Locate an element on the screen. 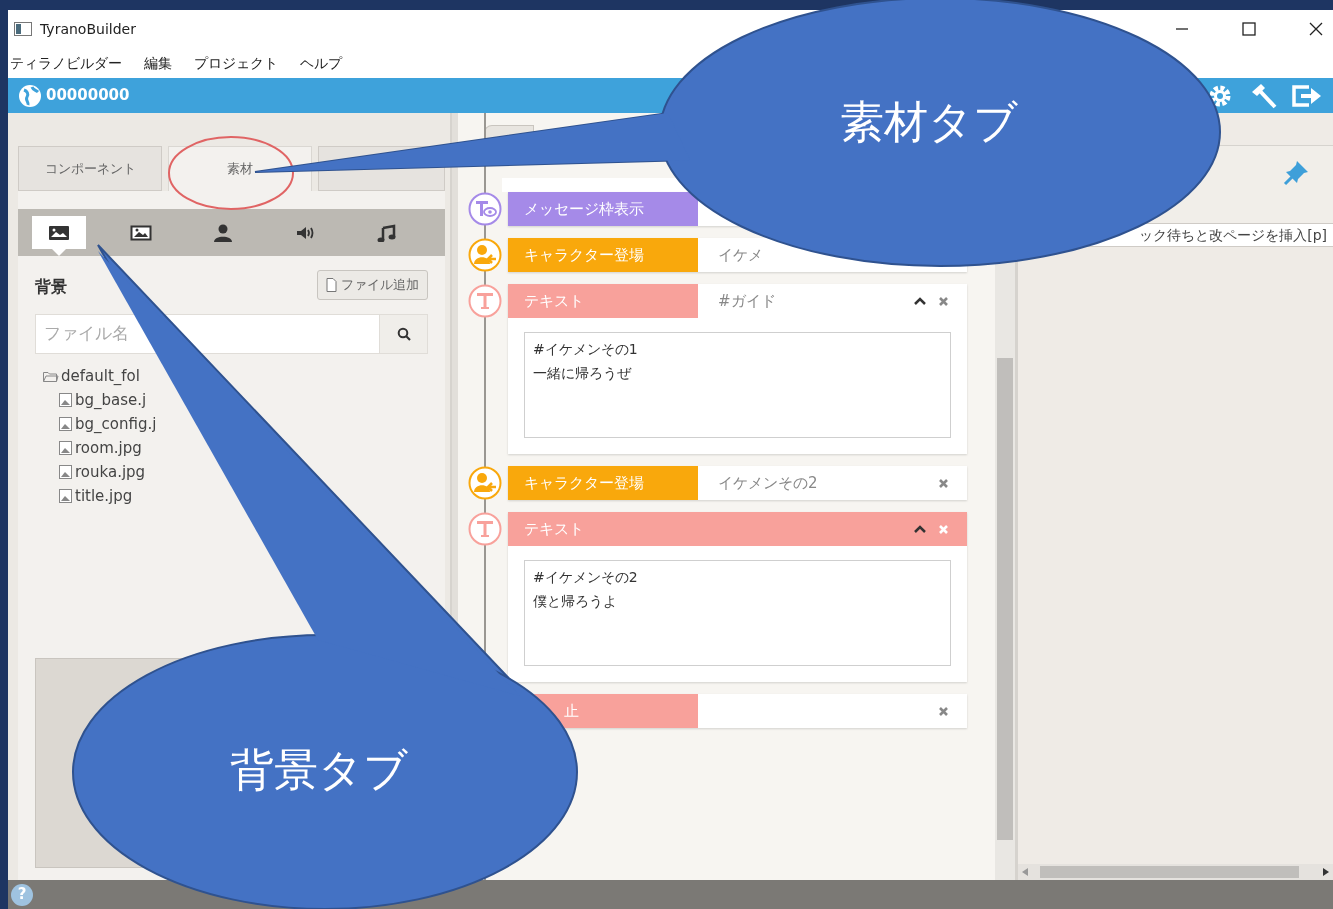 The image size is (1333, 909). command-value: #ガイド is located at coordinates (747, 301).